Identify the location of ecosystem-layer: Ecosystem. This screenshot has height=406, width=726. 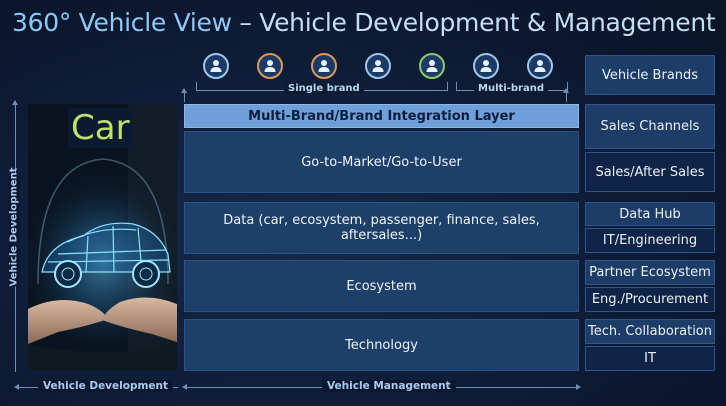
(381, 286).